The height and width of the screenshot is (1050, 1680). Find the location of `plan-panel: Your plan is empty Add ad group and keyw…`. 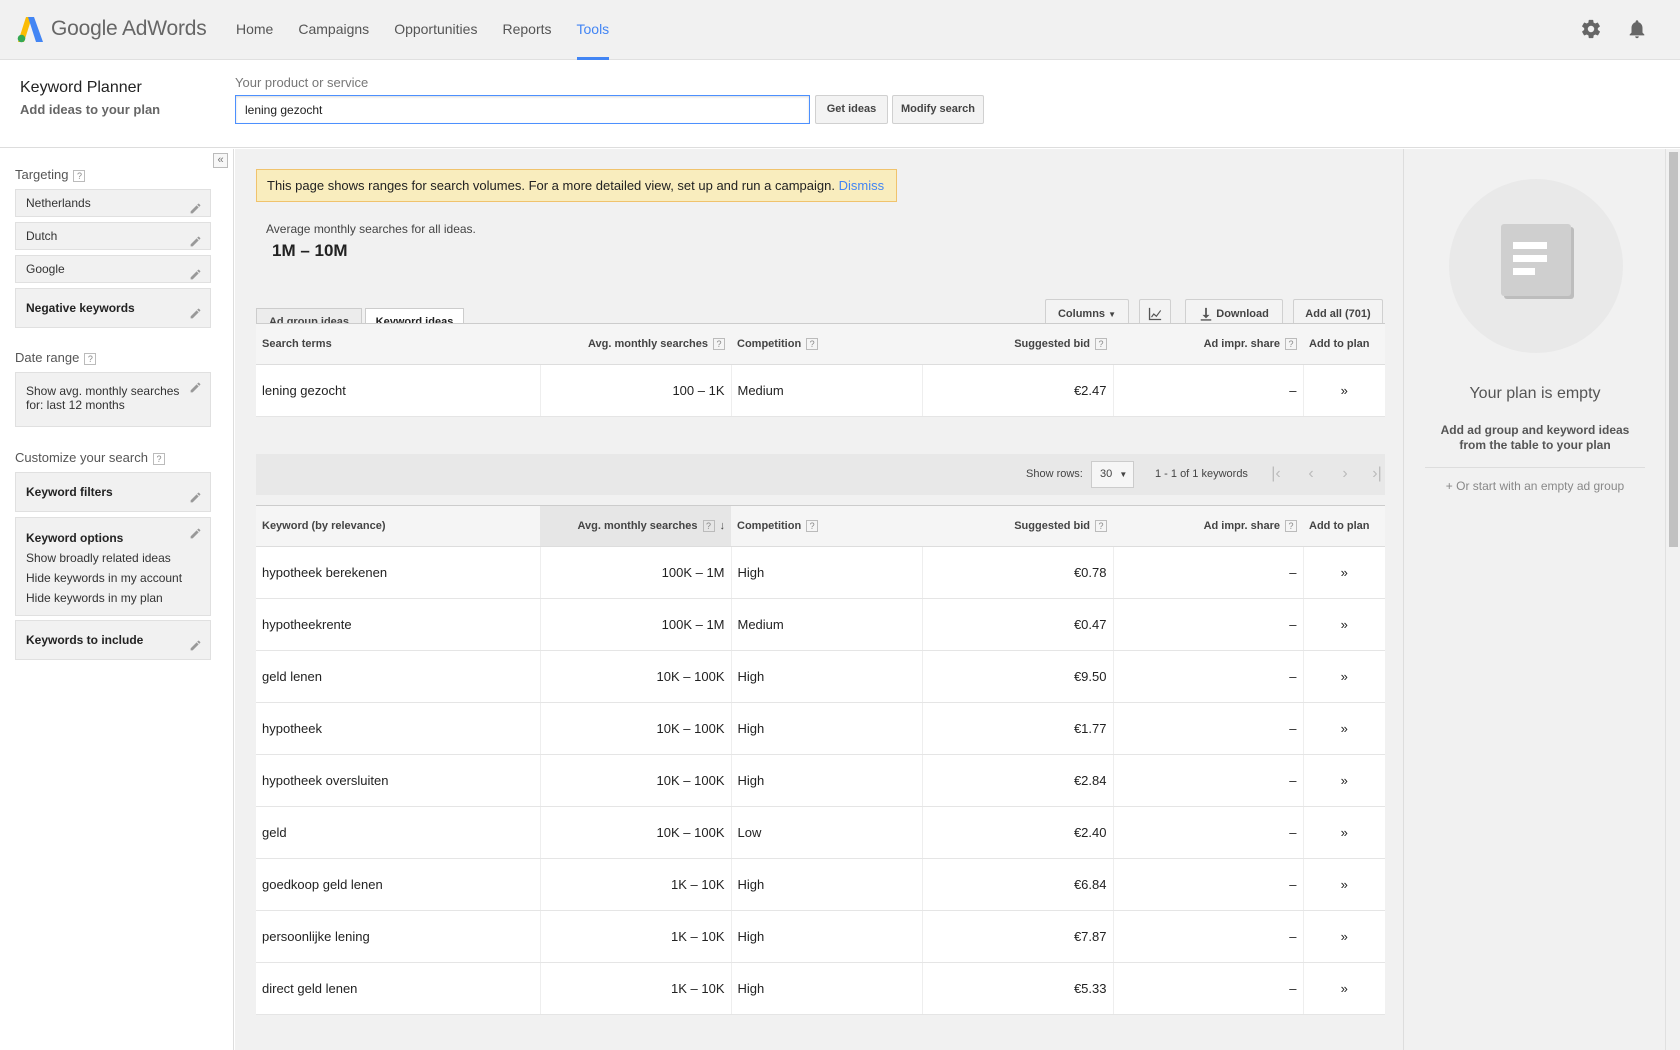

plan-panel: Your plan is empty Add ad group and keyw… is located at coordinates (1534, 599).